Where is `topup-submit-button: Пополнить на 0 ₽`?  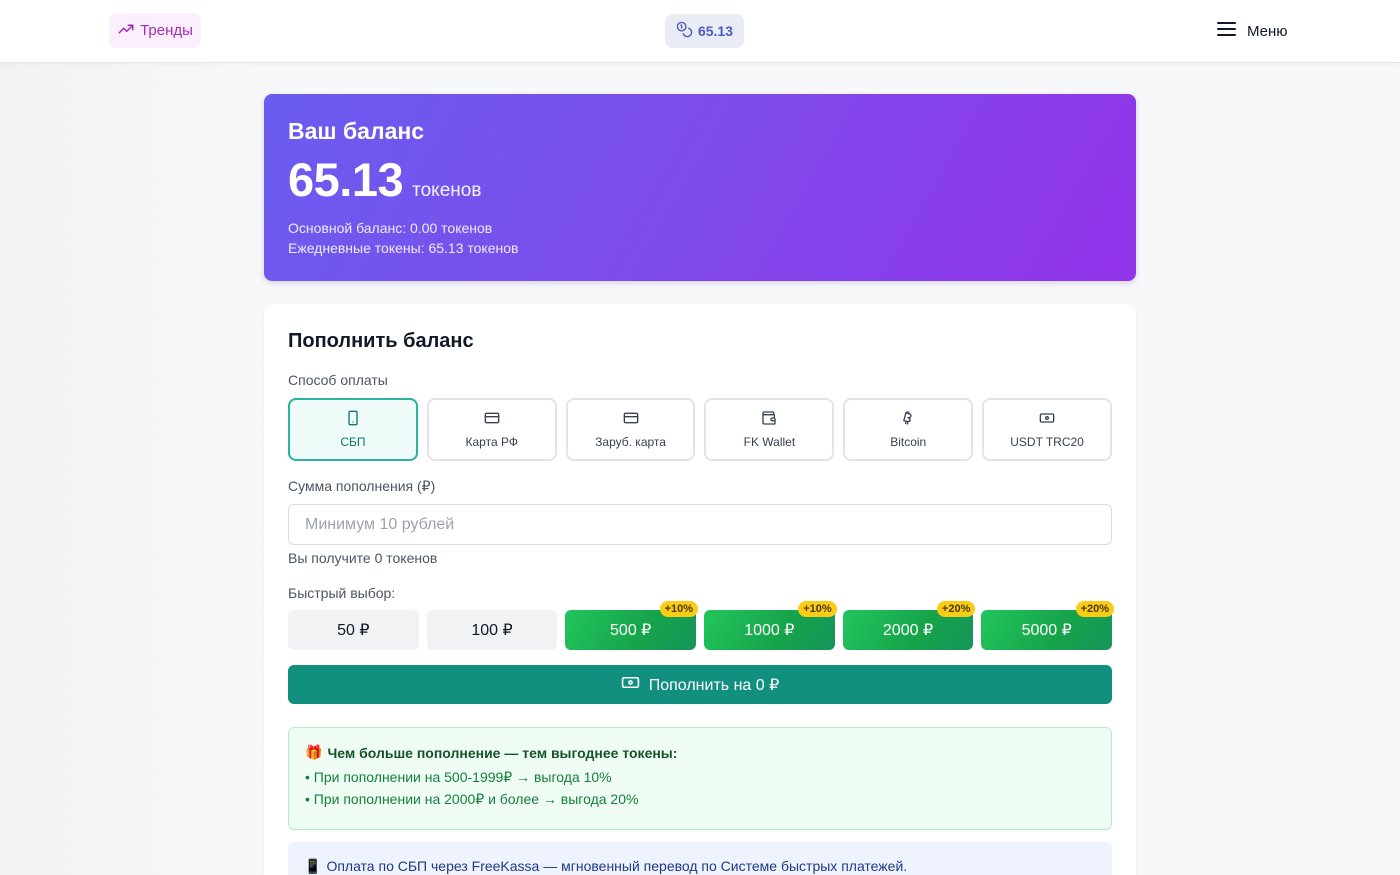
topup-submit-button: Пополнить на 0 ₽ is located at coordinates (700, 684).